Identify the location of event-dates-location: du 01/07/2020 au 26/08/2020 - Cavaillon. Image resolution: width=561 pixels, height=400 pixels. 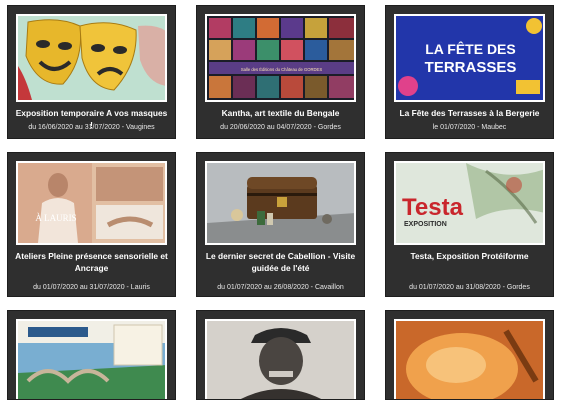
(280, 287).